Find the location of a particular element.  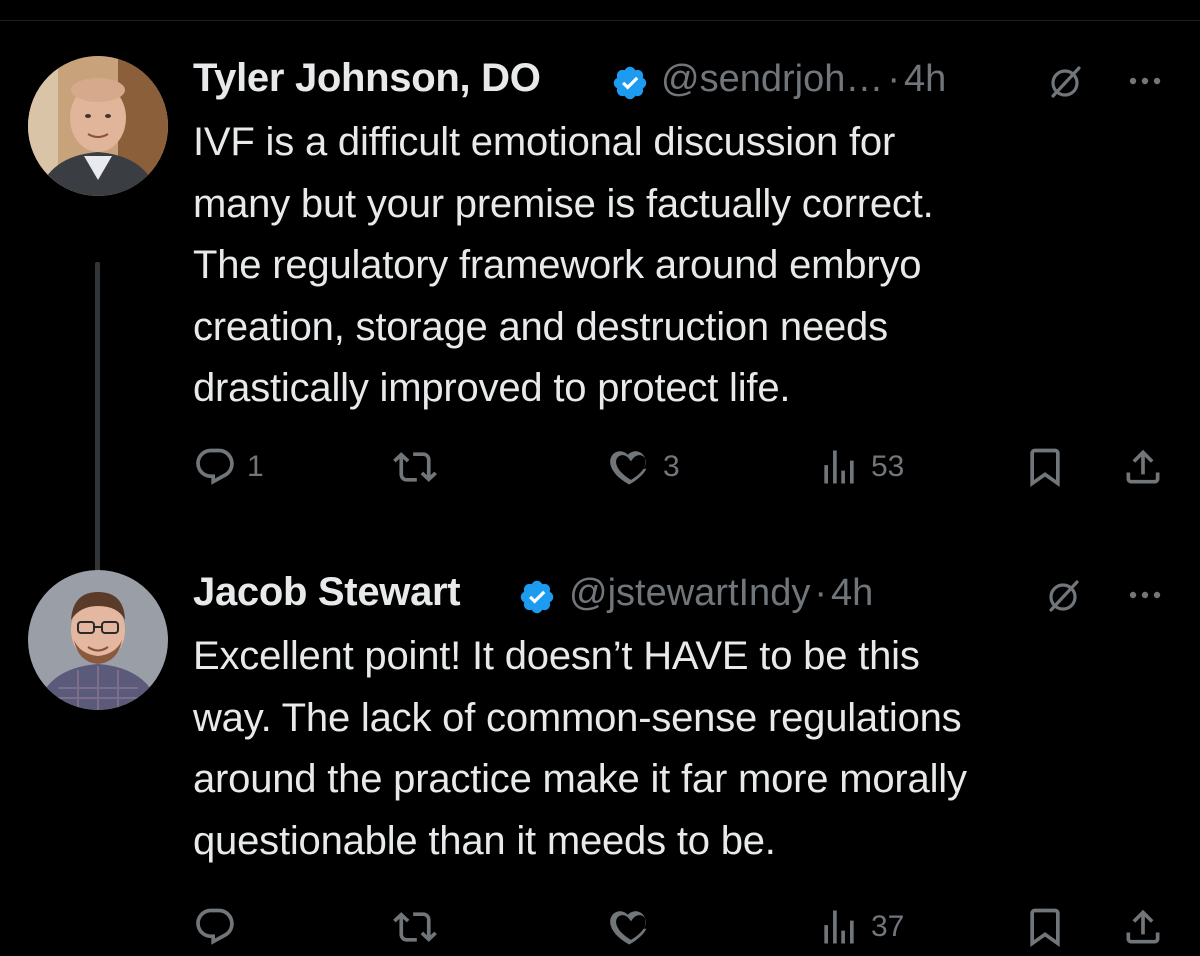

author-name: Tyler Johnson, DO is located at coordinates (367, 78).